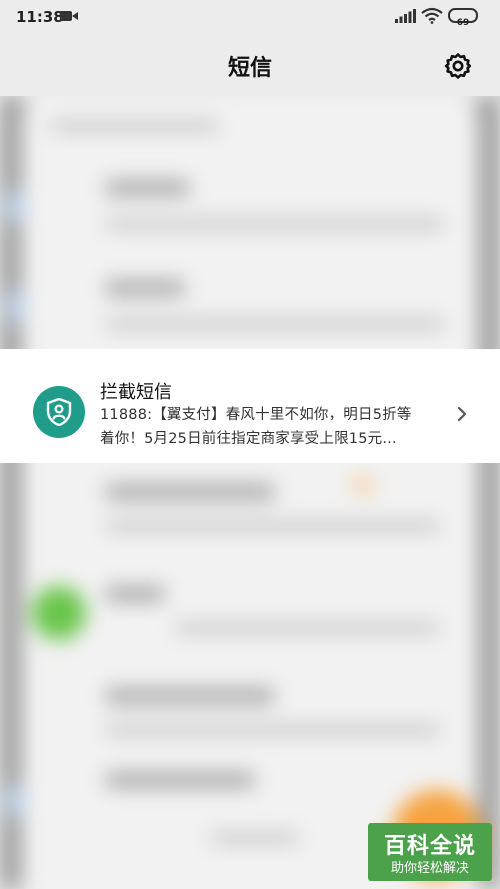  Describe the element at coordinates (488, 492) in the screenshot. I see `right-shade` at that location.